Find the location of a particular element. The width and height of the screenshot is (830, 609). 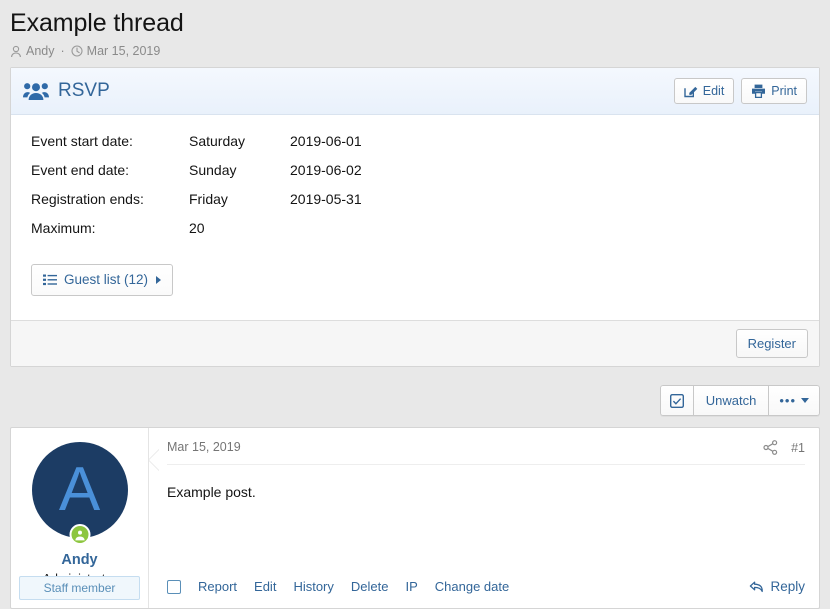

rsvp-block-footer: Register is located at coordinates (415, 343).